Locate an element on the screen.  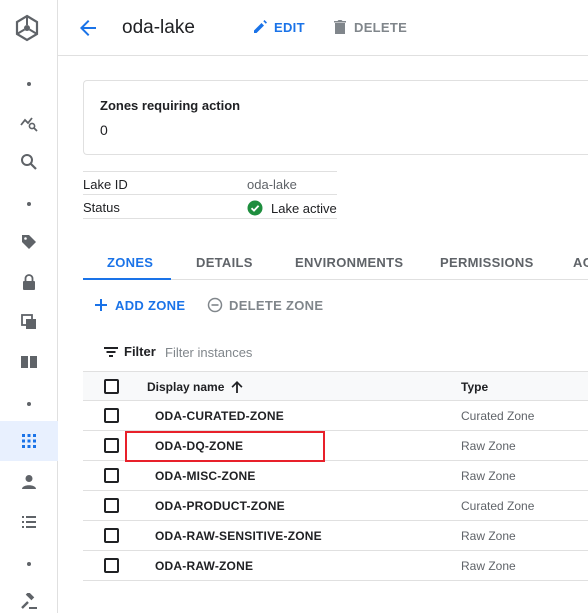
tab-zones: ZONES is located at coordinates (130, 262).